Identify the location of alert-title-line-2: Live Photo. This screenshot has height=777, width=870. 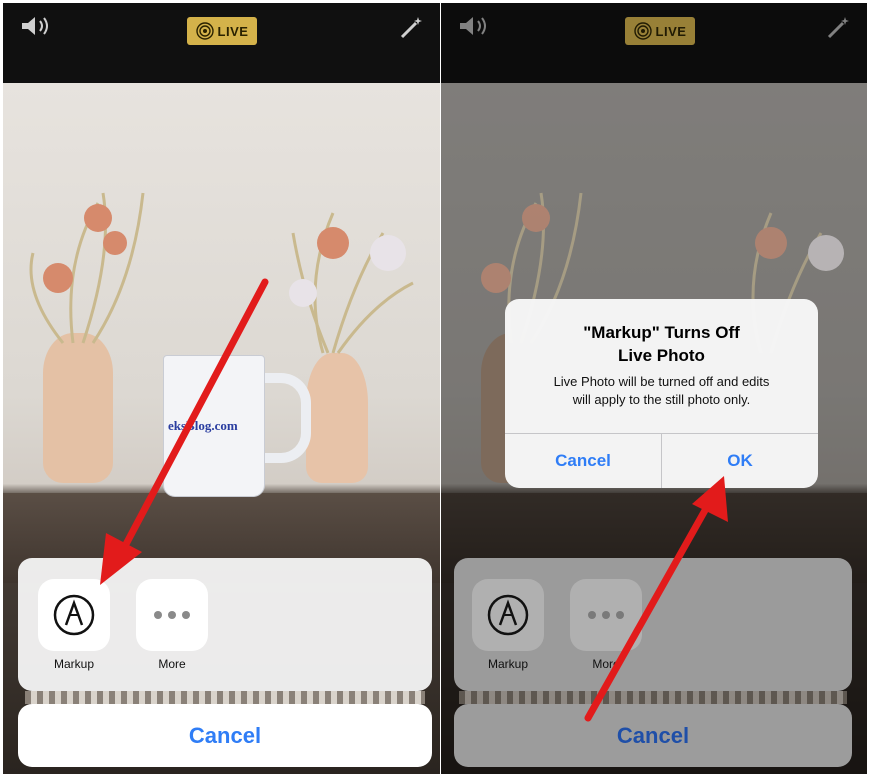
(661, 355).